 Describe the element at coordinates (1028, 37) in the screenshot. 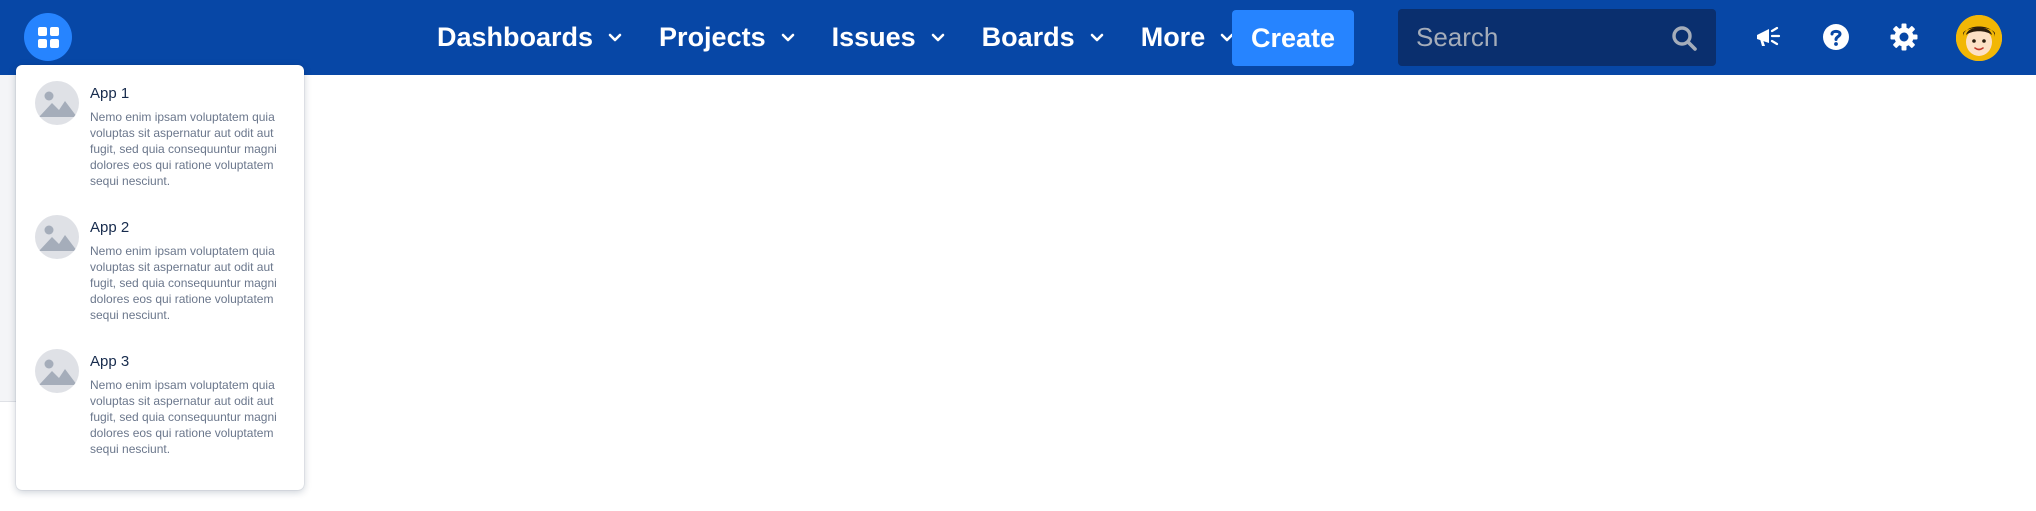

I see `nav-boards-label: Boards` at that location.